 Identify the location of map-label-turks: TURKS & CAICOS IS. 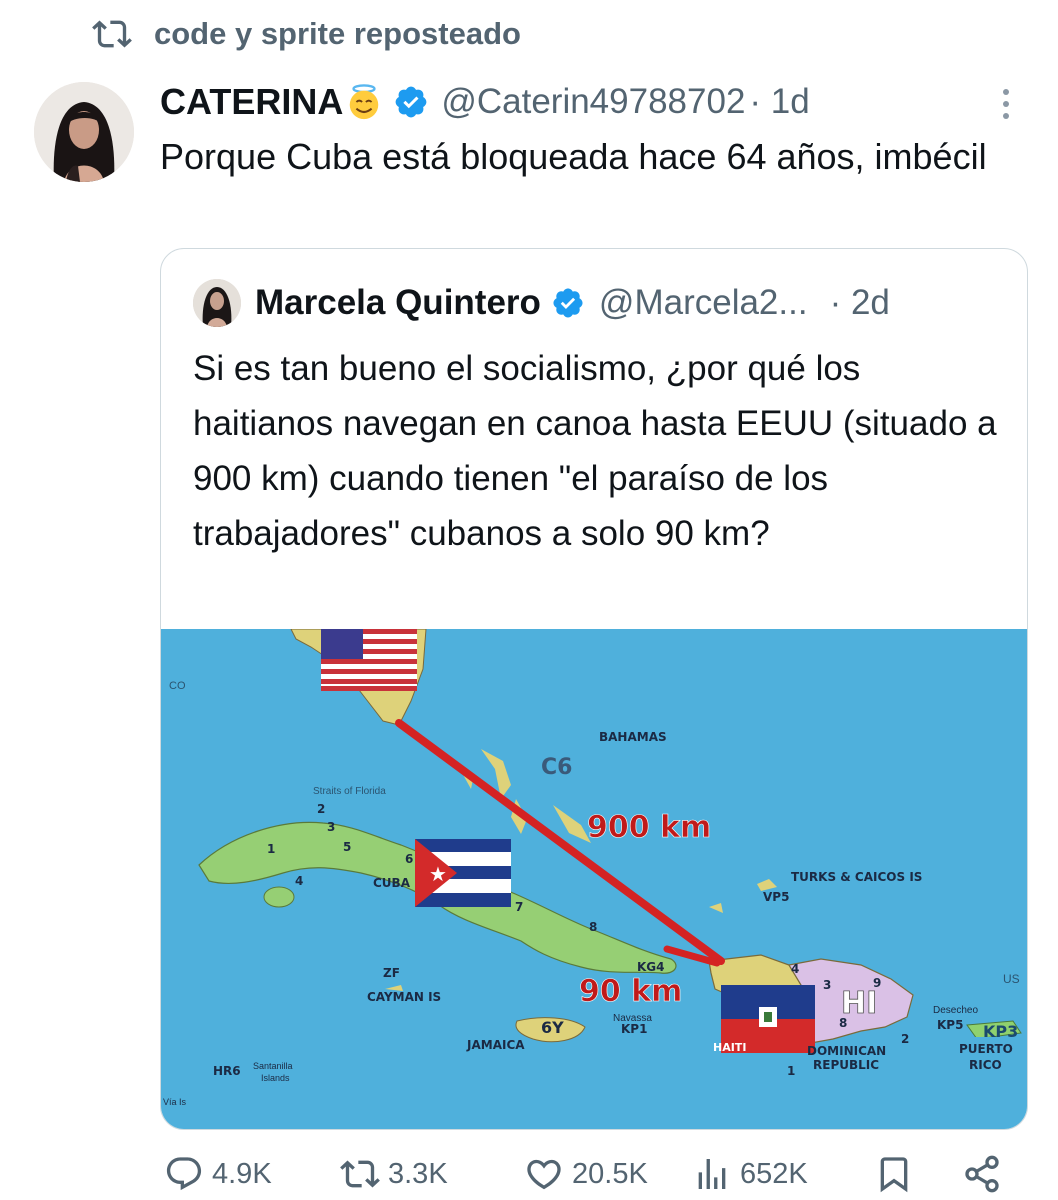
(856, 877).